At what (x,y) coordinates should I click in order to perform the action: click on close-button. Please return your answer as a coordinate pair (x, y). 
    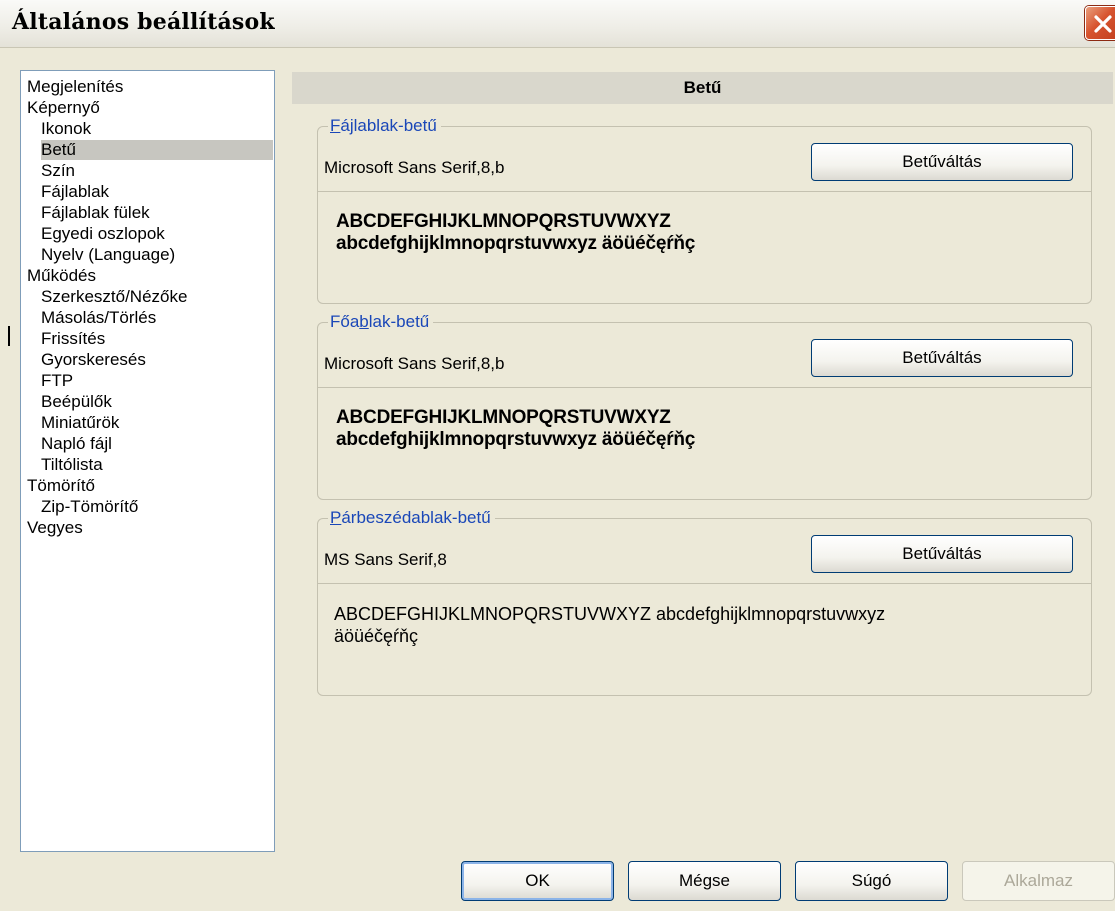
    Looking at the image, I should click on (1100, 23).